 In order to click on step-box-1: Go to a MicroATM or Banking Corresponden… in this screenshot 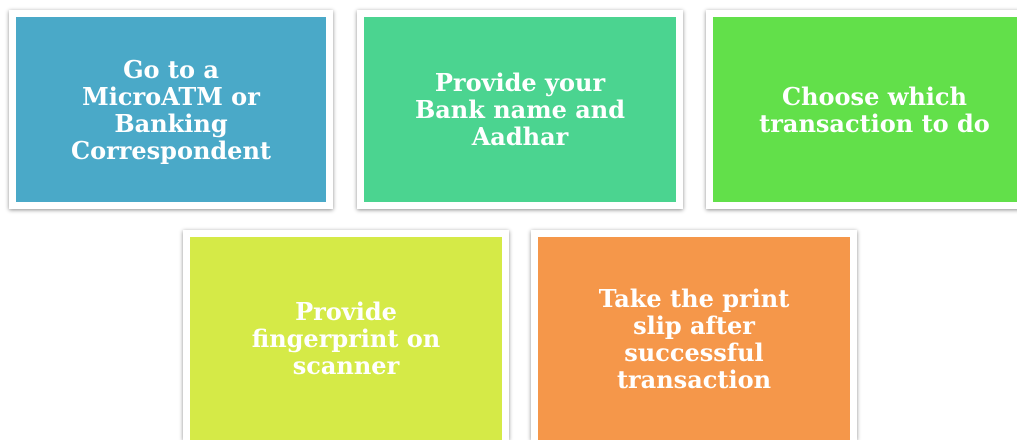, I will do `click(171, 109)`.